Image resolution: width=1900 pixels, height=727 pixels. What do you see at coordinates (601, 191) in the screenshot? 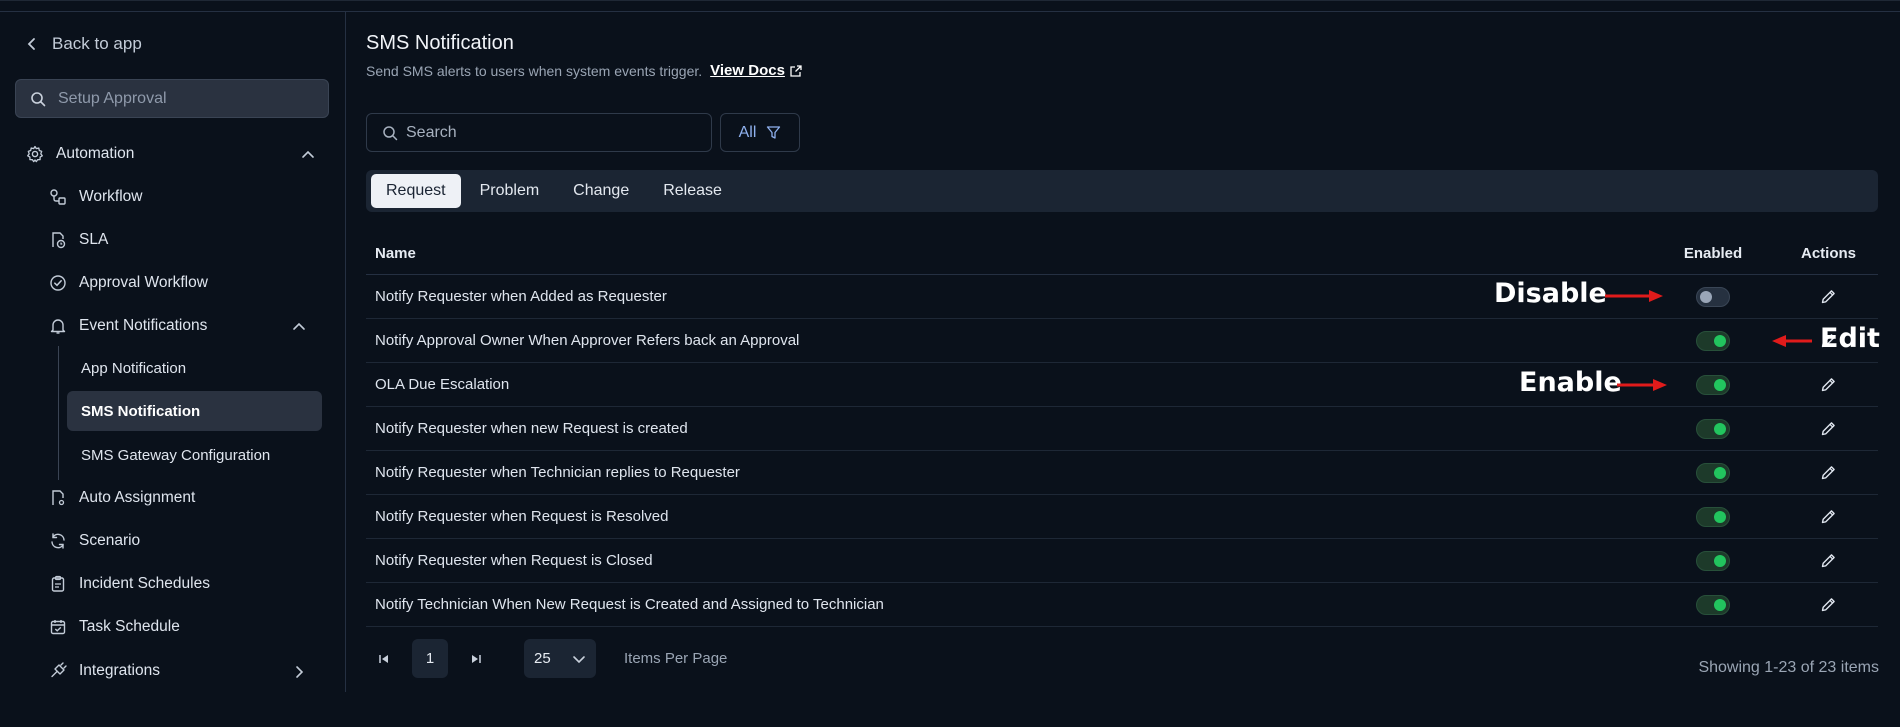
I see `tab-change: Change` at bounding box center [601, 191].